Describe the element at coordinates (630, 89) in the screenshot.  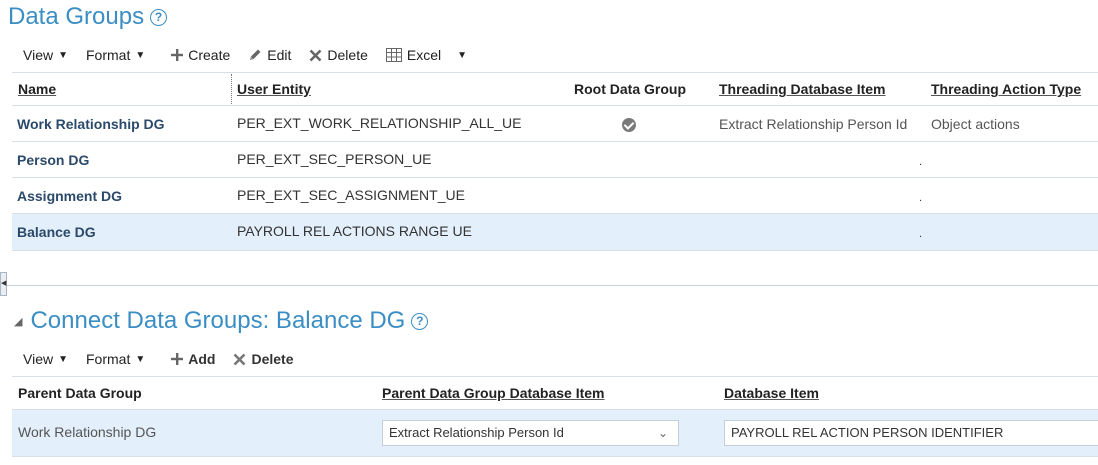
I see `column-header-root-data-group: Root Data Group` at that location.